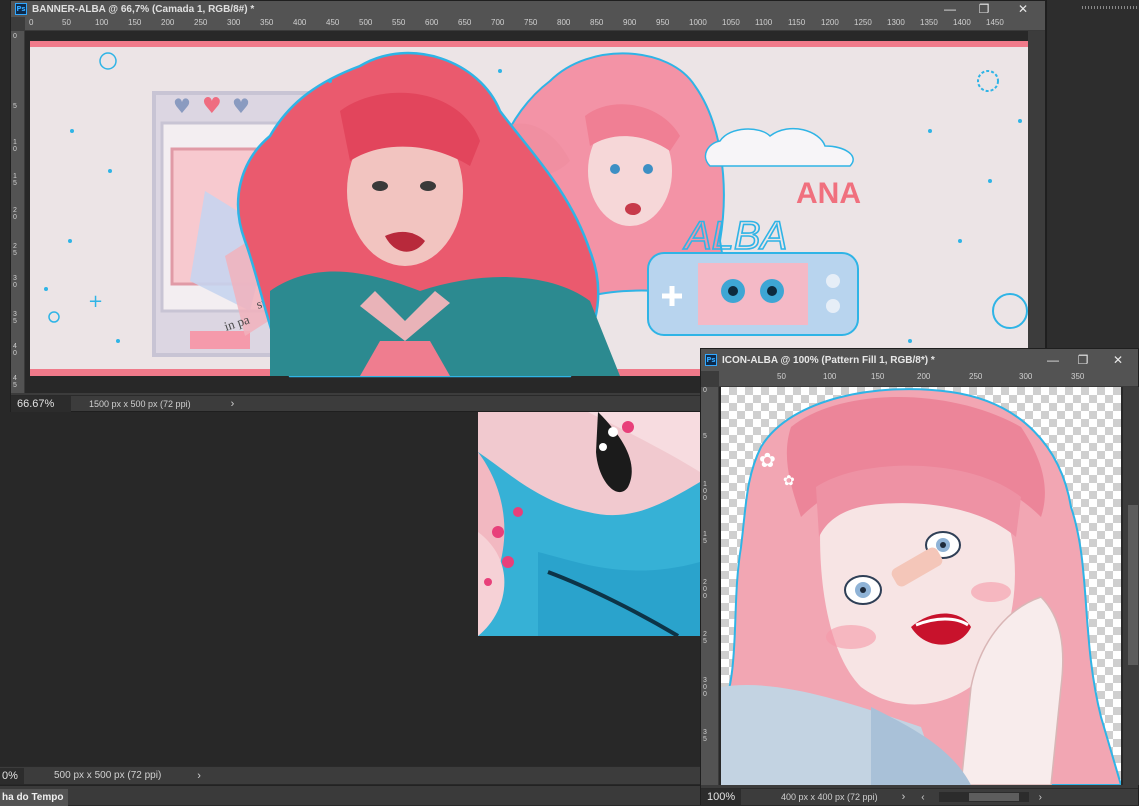 The image size is (1139, 806). What do you see at coordinates (531, 22) in the screenshot?
I see `ruler-tick: 750` at bounding box center [531, 22].